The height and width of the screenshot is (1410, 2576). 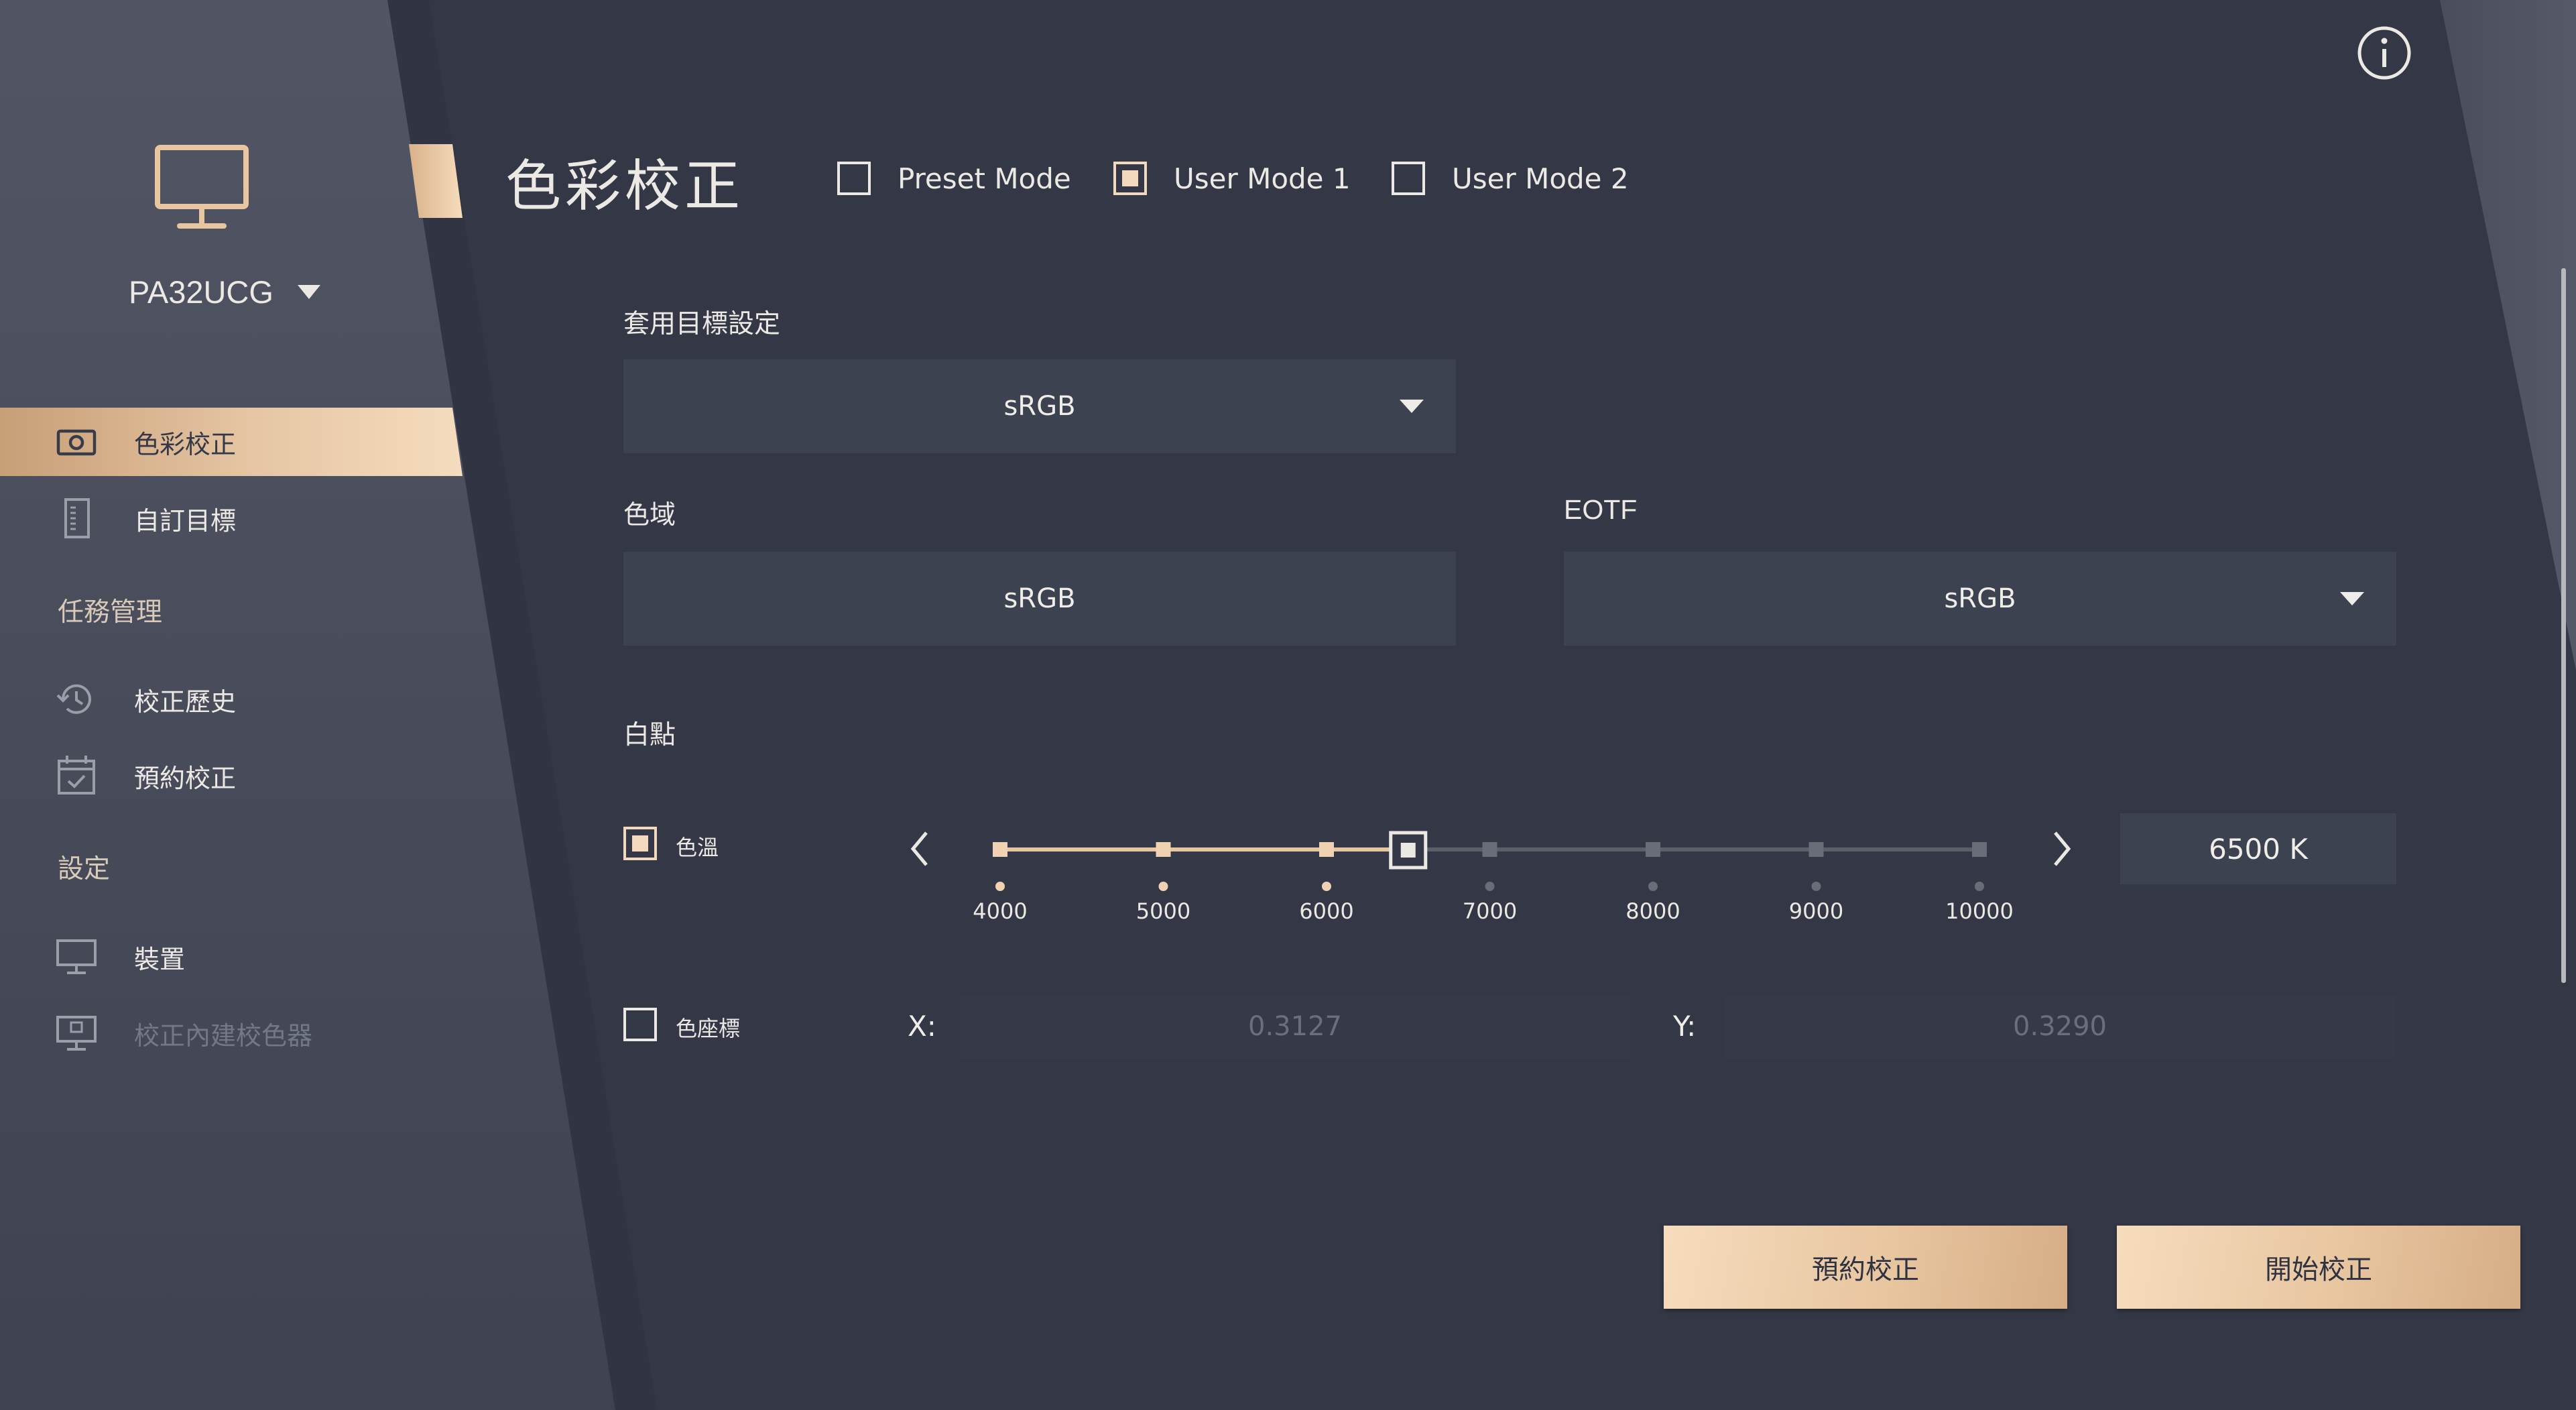 What do you see at coordinates (77, 518) in the screenshot?
I see `document-icon` at bounding box center [77, 518].